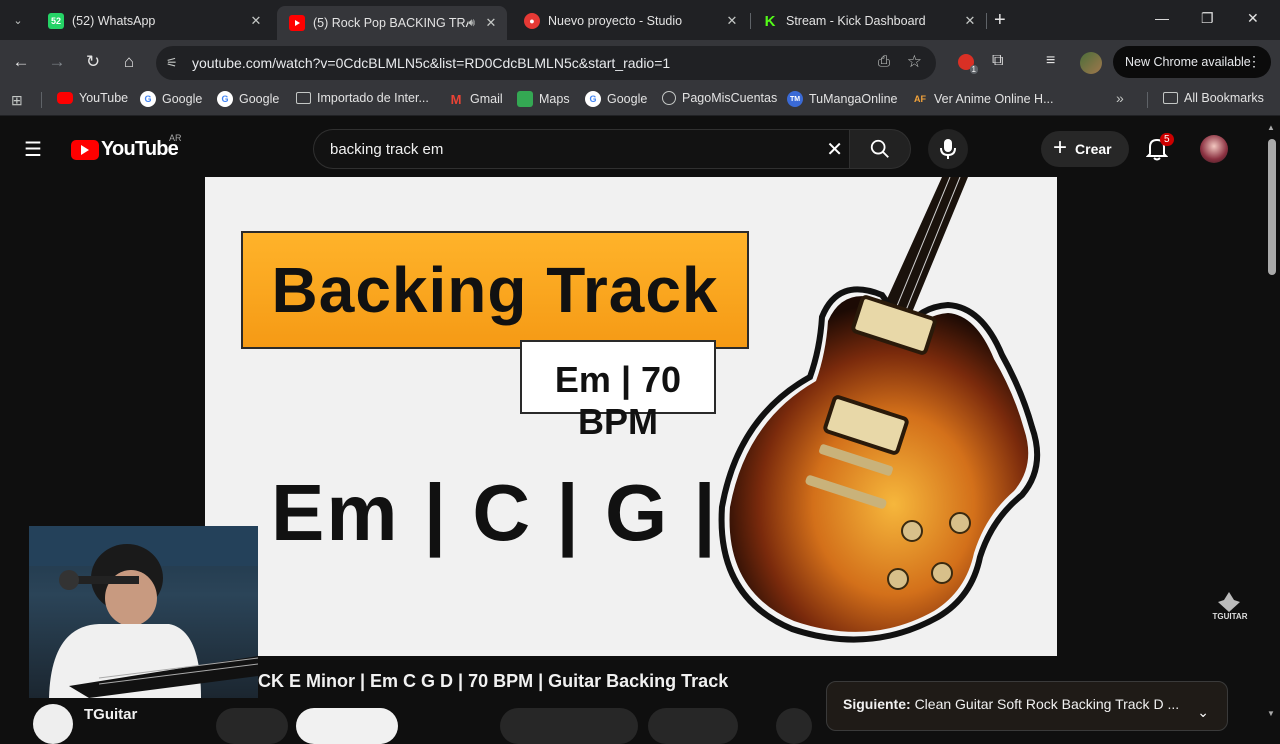  What do you see at coordinates (719, 98) in the screenshot?
I see `bookmark-pagomiscuentas: PagoMisCuentas` at bounding box center [719, 98].